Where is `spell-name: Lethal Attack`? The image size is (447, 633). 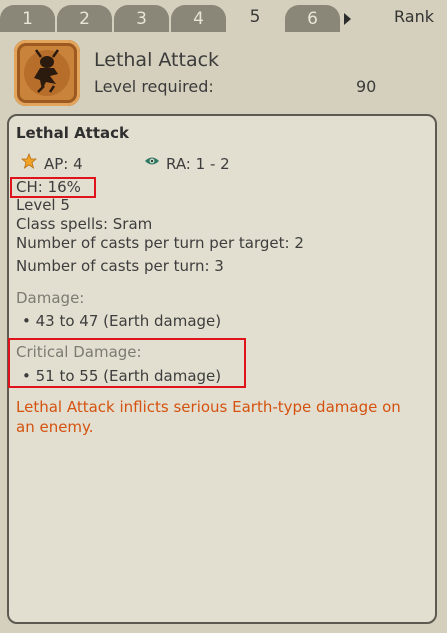
spell-name: Lethal Attack is located at coordinates (157, 60).